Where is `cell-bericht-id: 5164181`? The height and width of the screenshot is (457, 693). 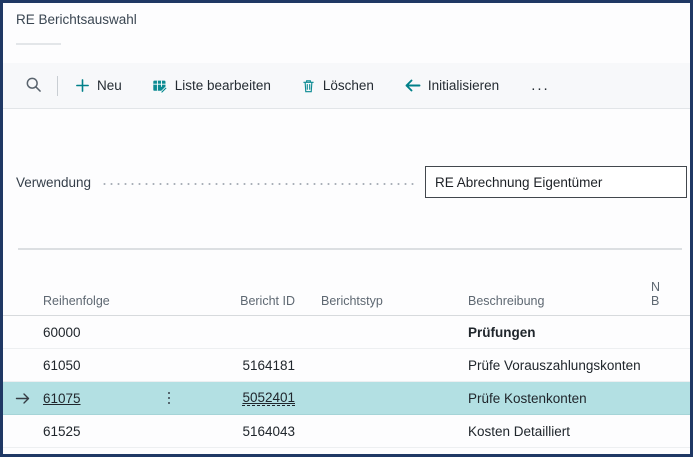
cell-bericht-id: 5164181 is located at coordinates (240, 365).